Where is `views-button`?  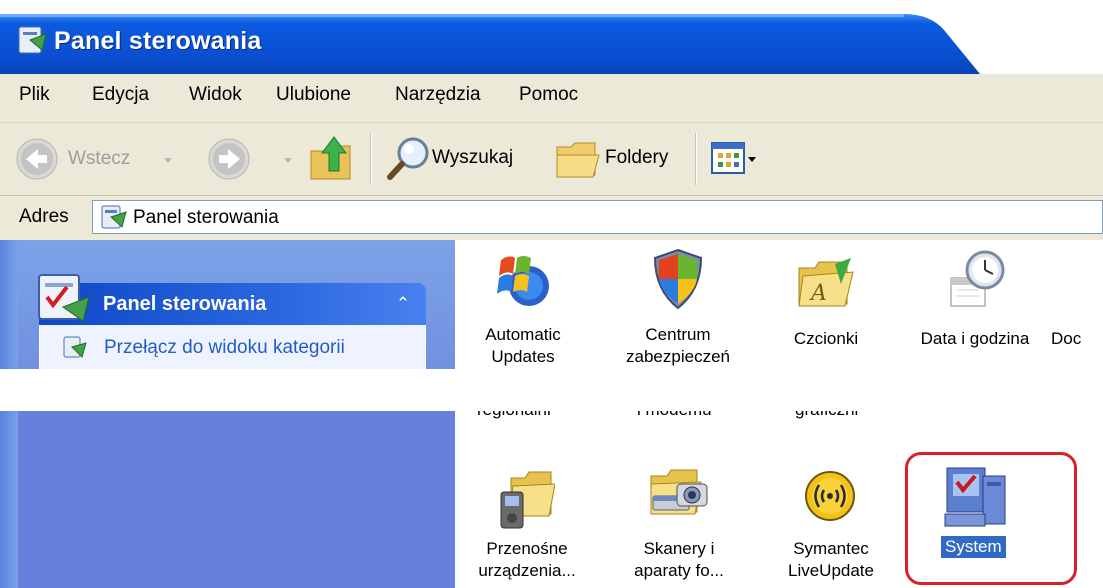 views-button is located at coordinates (740, 161).